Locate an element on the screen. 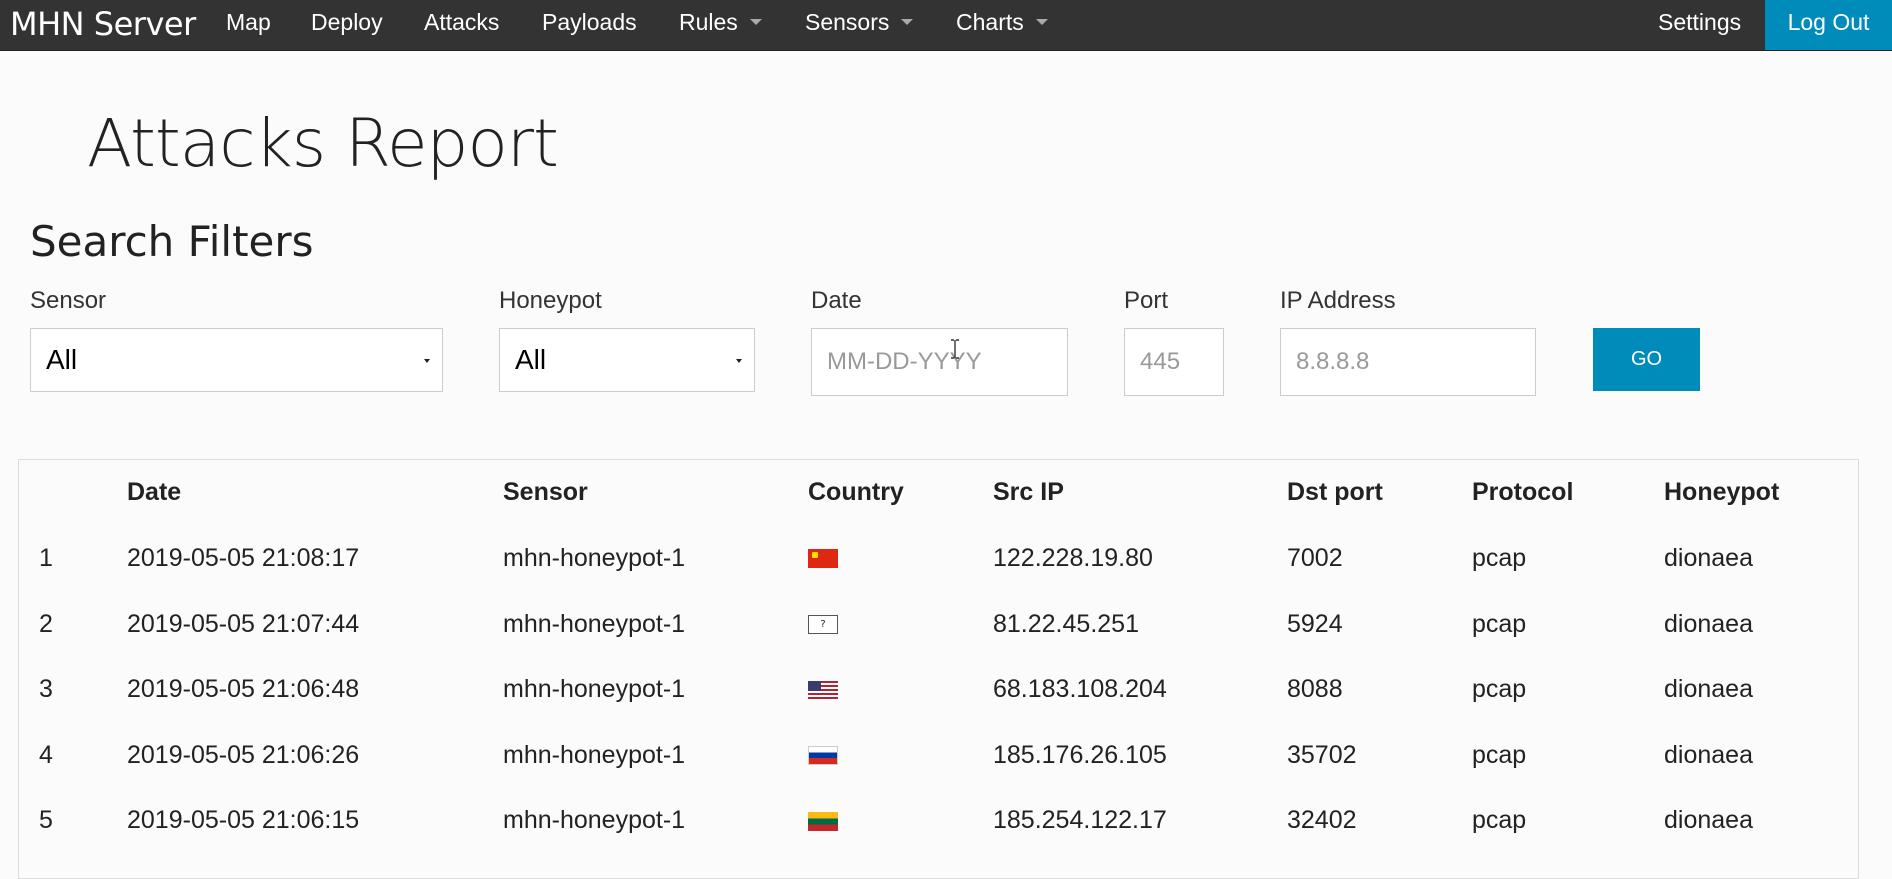  sensor-label: Sensor is located at coordinates (68, 300).